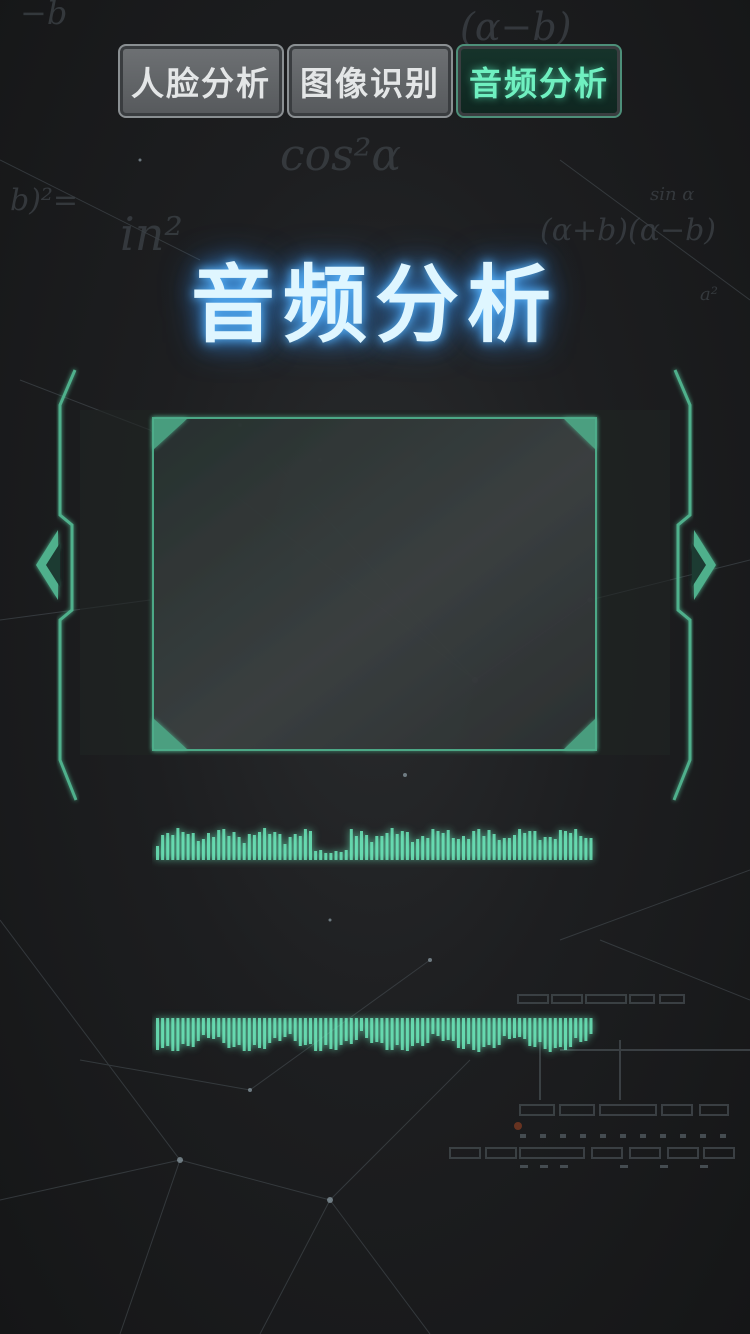  Describe the element at coordinates (704, 565) in the screenshot. I see `chevron-right-icon` at that location.